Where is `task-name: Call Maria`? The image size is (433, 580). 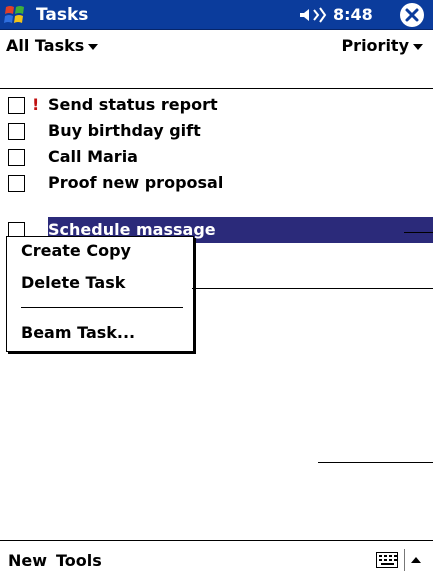
task-name: Call Maria is located at coordinates (93, 156).